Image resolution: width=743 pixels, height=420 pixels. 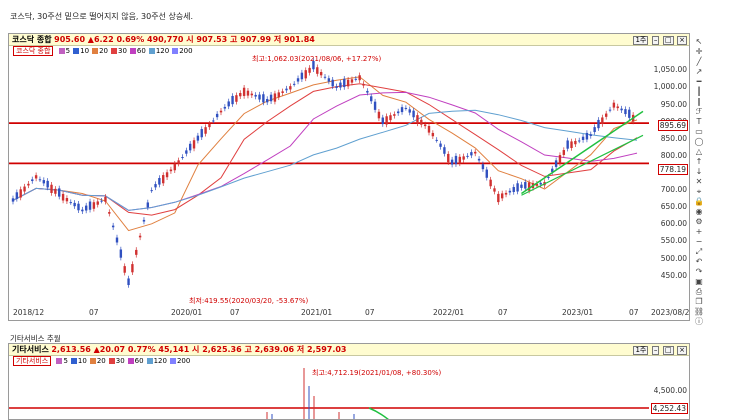 What do you see at coordinates (673, 138) in the screenshot?
I see `y-tick-label: 850.00` at bounding box center [673, 138].